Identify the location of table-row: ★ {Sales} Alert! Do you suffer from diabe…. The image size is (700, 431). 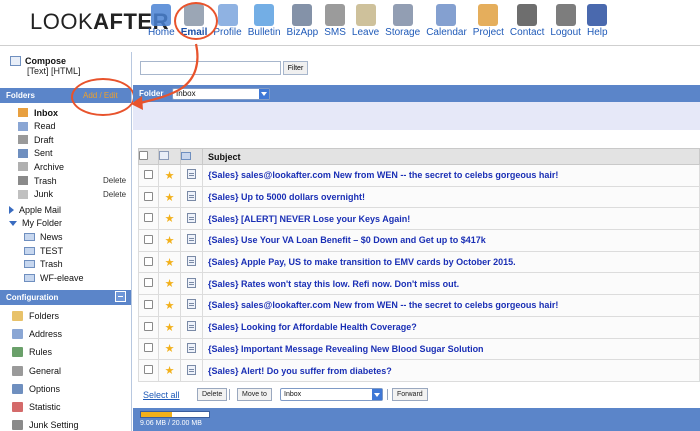
(419, 370).